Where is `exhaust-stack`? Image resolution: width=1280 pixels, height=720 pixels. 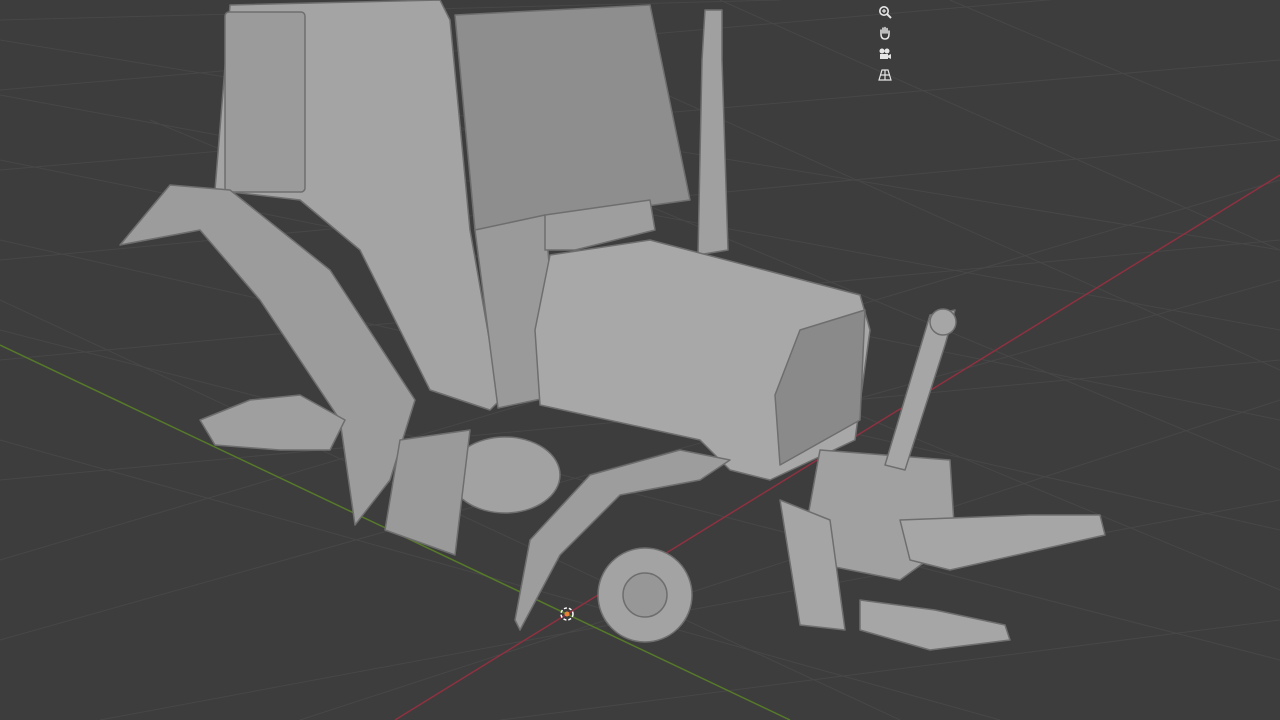 exhaust-stack is located at coordinates (713, 132).